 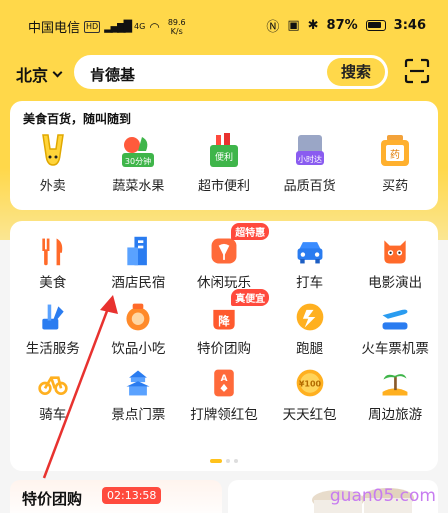 I want to click on bluetooth-icon: ✱, so click(x=313, y=25).